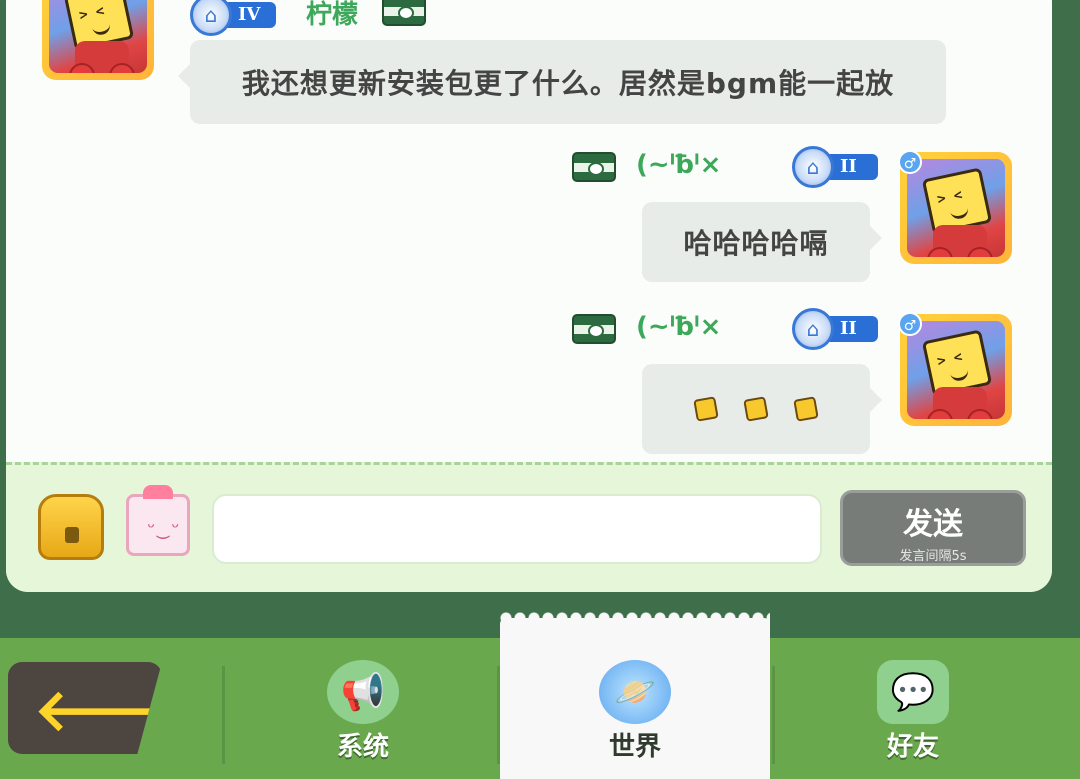  Describe the element at coordinates (85, 708) in the screenshot. I see `back-button: 🡐` at that location.